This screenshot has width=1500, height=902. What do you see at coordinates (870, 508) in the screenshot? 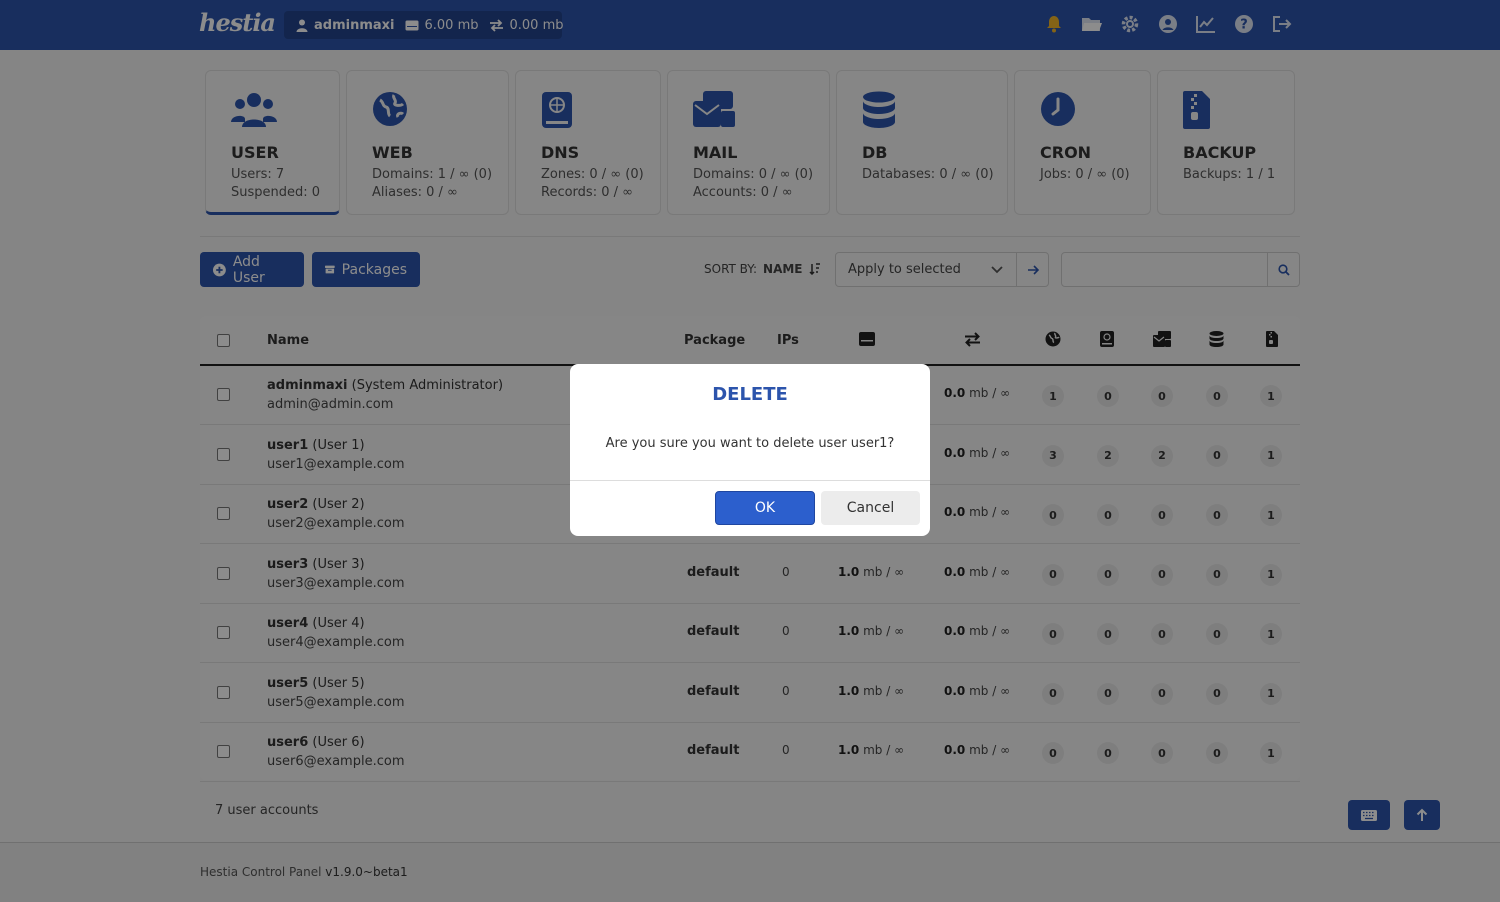
I see `cancel-button: Cancel` at bounding box center [870, 508].